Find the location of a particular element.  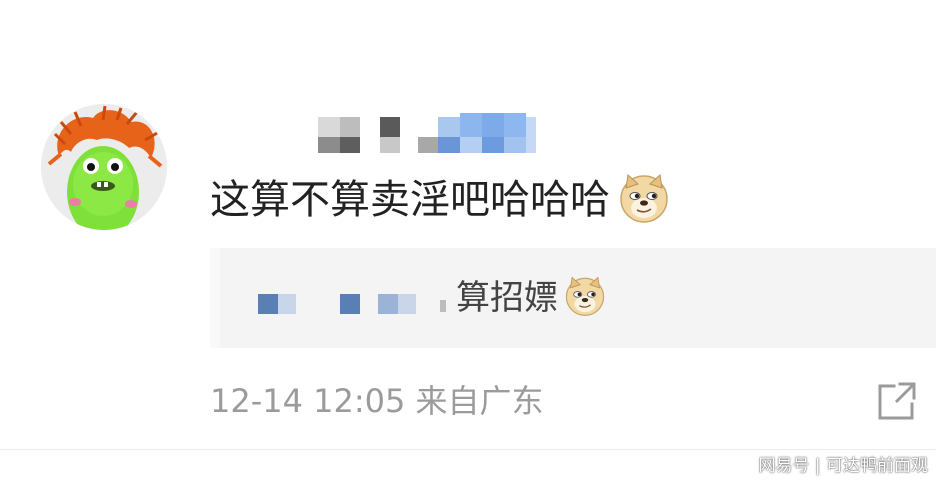

monster-avatar-icon is located at coordinates (104, 167).